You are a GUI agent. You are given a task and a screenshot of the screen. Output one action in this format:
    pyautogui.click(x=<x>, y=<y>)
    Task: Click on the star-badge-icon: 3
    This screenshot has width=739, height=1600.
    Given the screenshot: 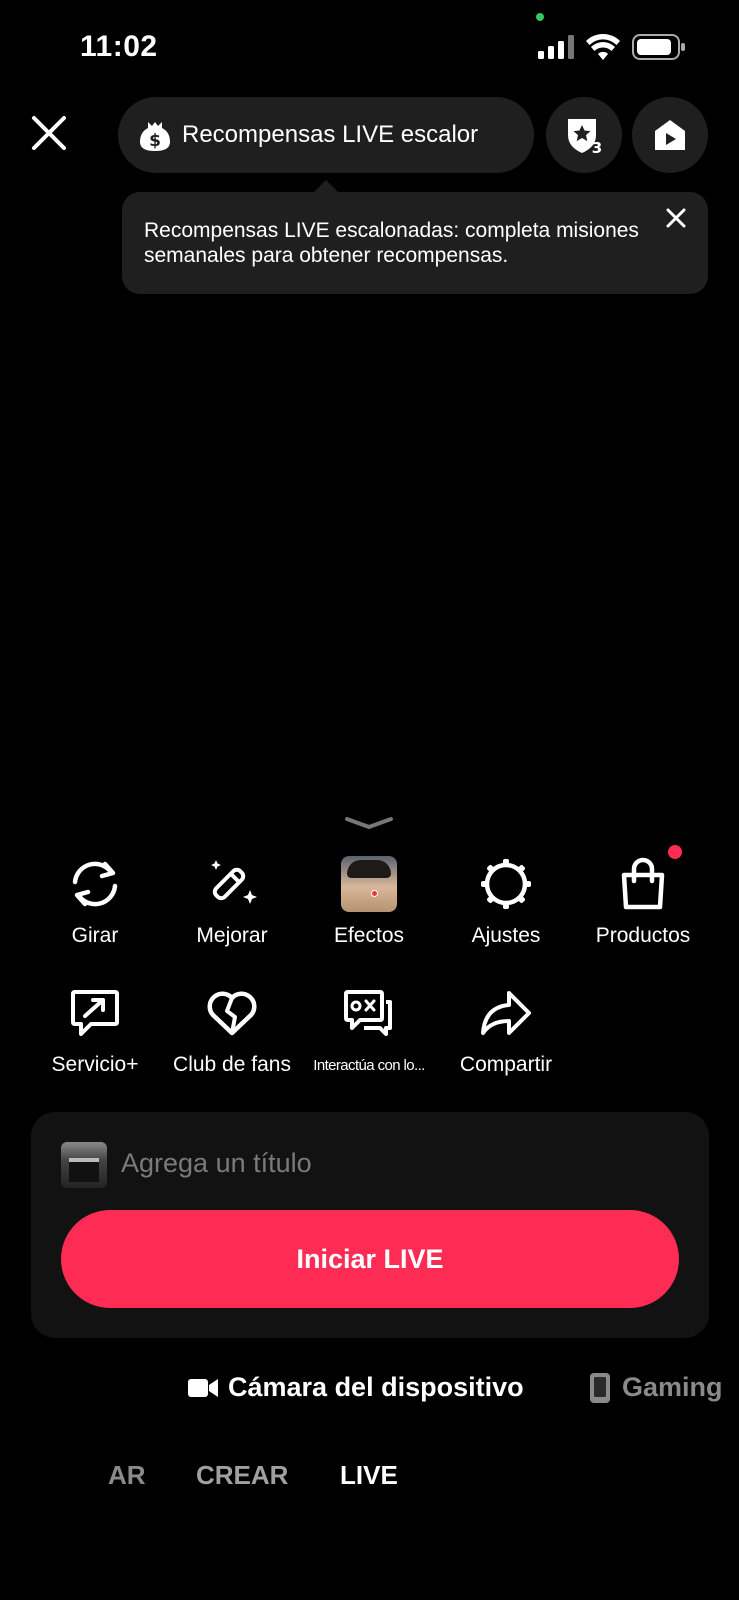 What is the action you would take?
    pyautogui.click(x=585, y=137)
    